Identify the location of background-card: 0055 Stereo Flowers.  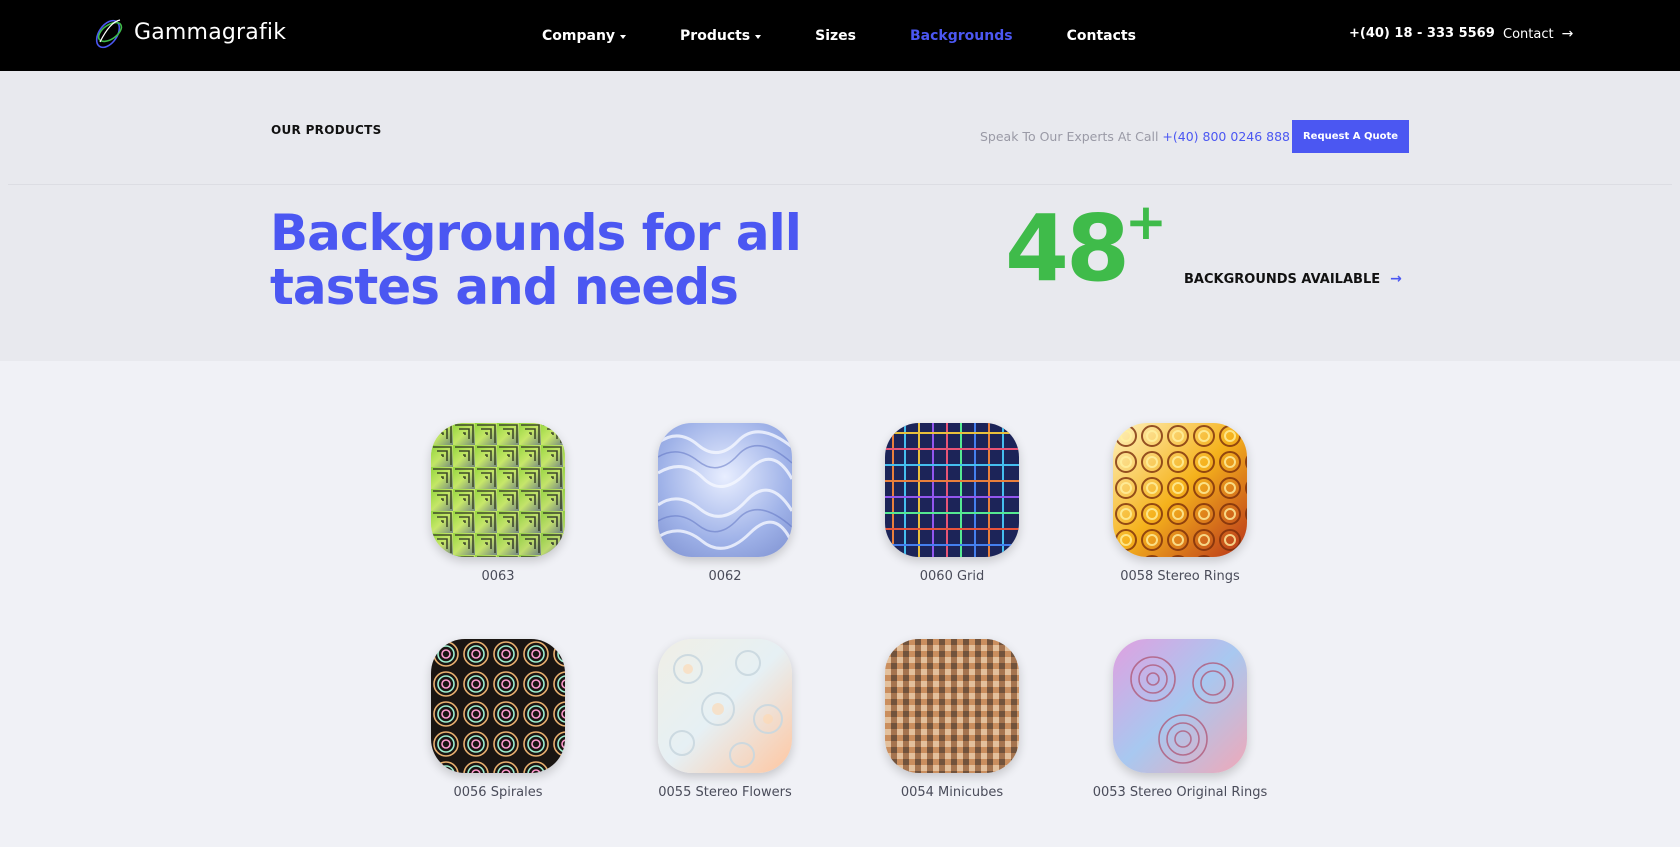
(725, 719).